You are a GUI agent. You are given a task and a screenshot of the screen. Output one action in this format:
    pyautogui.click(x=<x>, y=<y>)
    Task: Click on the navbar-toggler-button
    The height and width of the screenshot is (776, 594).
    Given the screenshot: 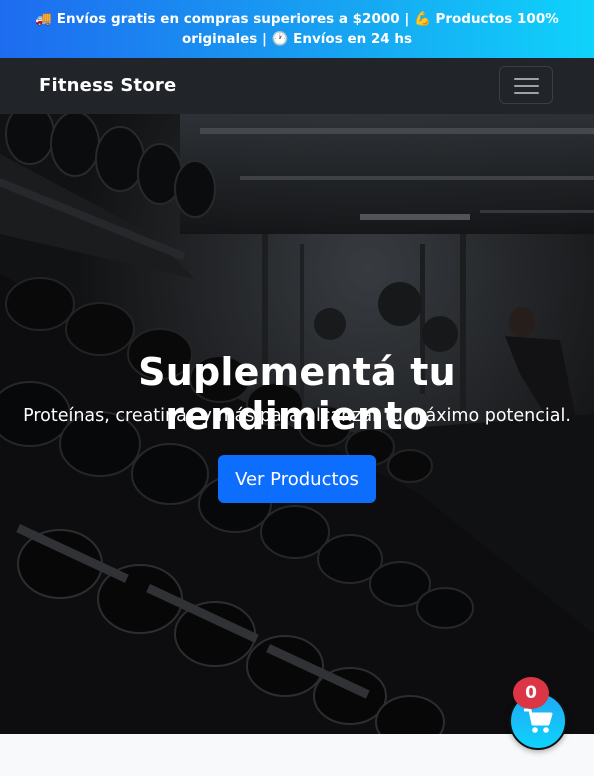 What is the action you would take?
    pyautogui.click(x=526, y=85)
    